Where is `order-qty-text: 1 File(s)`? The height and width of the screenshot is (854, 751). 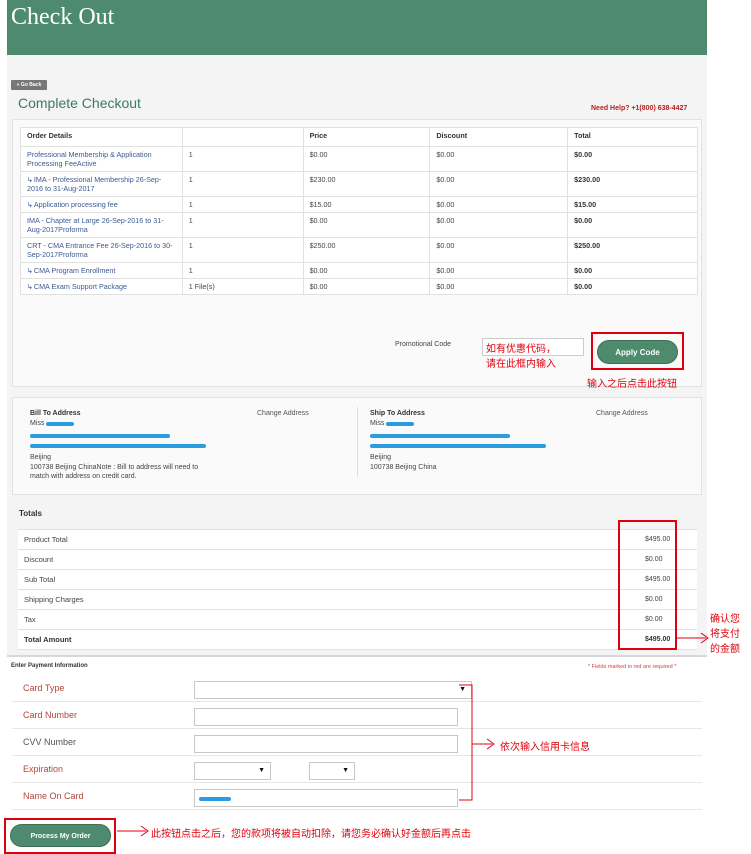 order-qty-text: 1 File(s) is located at coordinates (201, 286).